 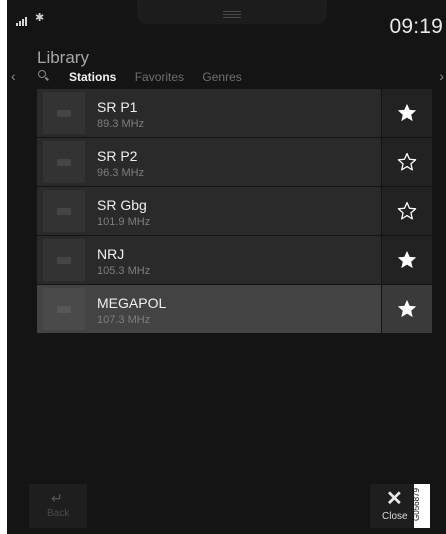 I want to click on status-bar: ✱ 09:19, so click(x=226, y=20).